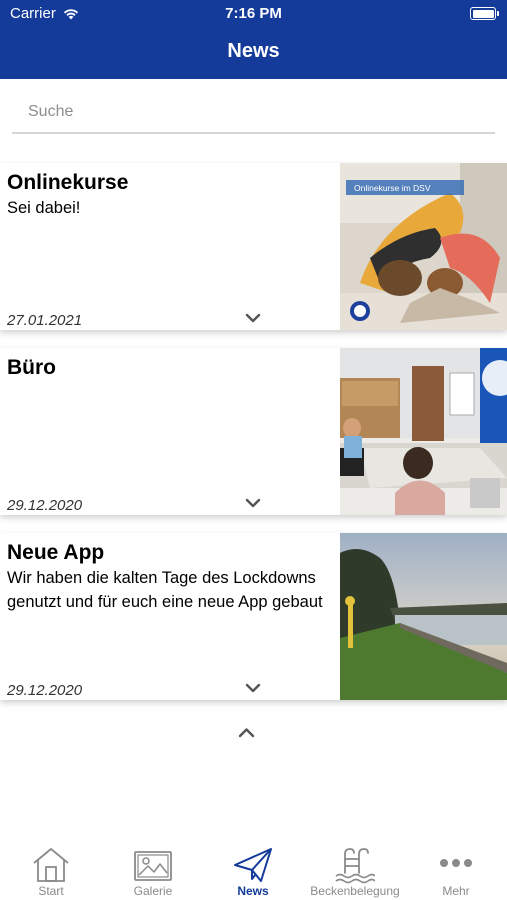 This screenshot has width=507, height=900. I want to click on tab-galerie: Galerie, so click(153, 867).